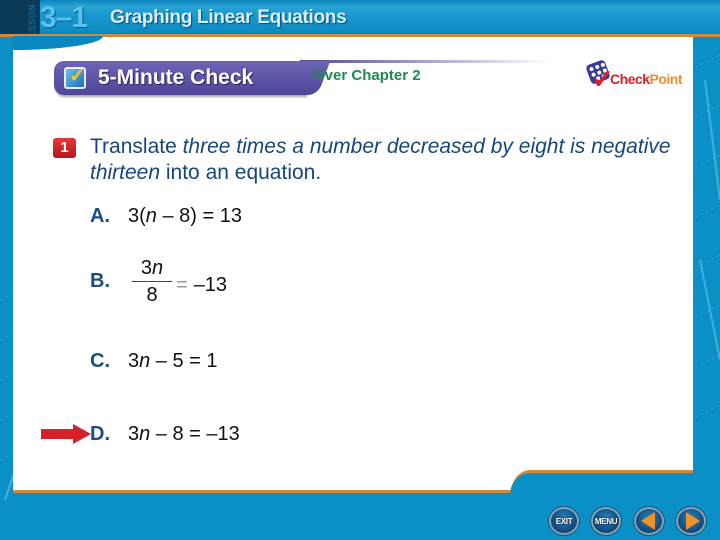 This screenshot has width=720, height=540. I want to click on menu-label: MENU, so click(606, 521).